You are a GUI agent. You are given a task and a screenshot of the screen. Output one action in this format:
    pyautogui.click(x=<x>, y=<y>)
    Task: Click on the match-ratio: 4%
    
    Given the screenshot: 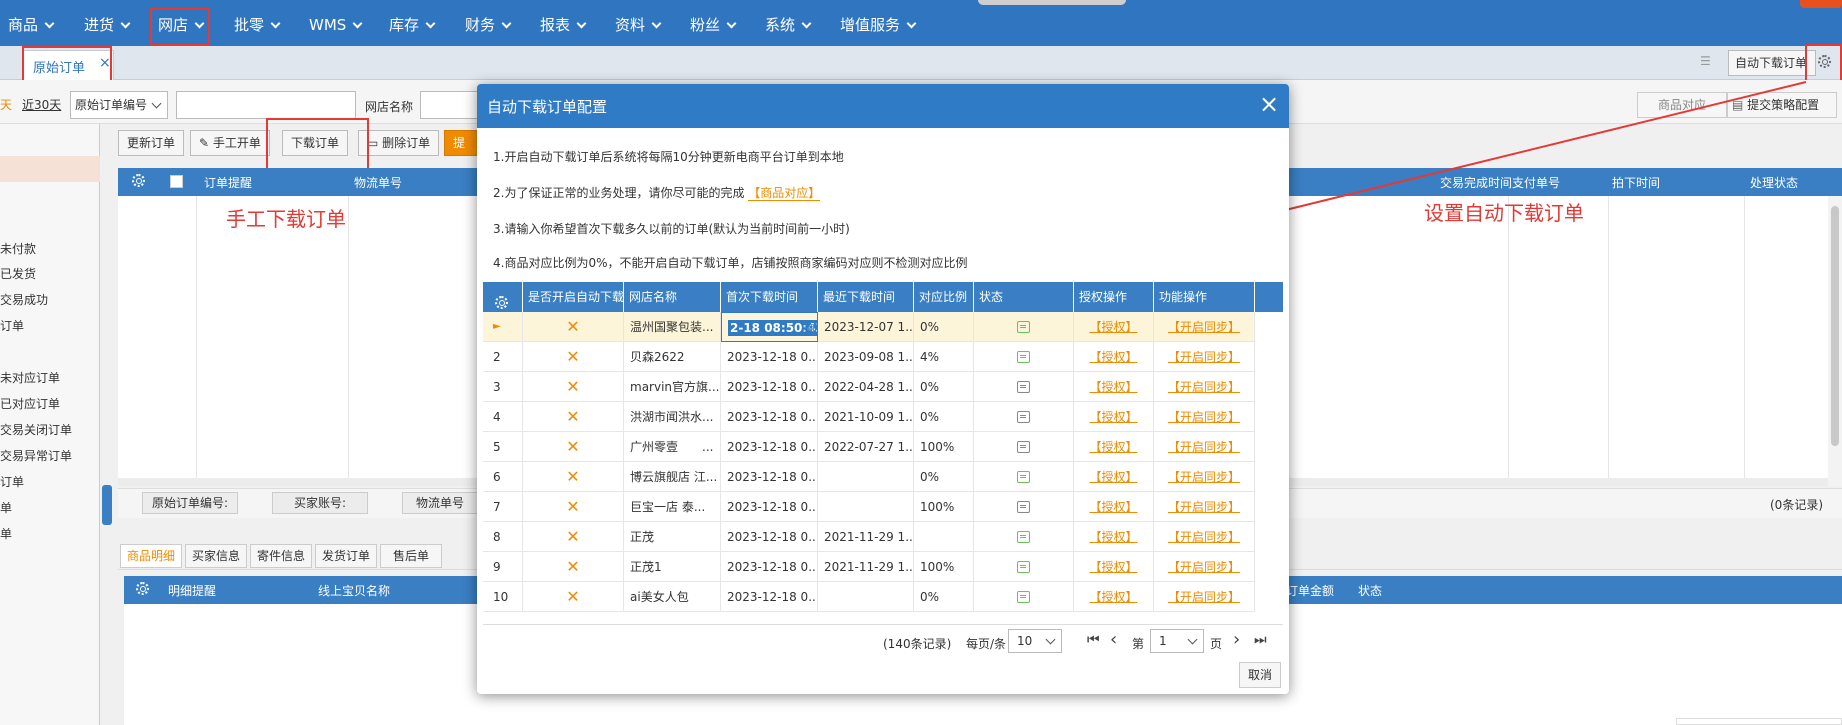 What is the action you would take?
    pyautogui.click(x=930, y=357)
    